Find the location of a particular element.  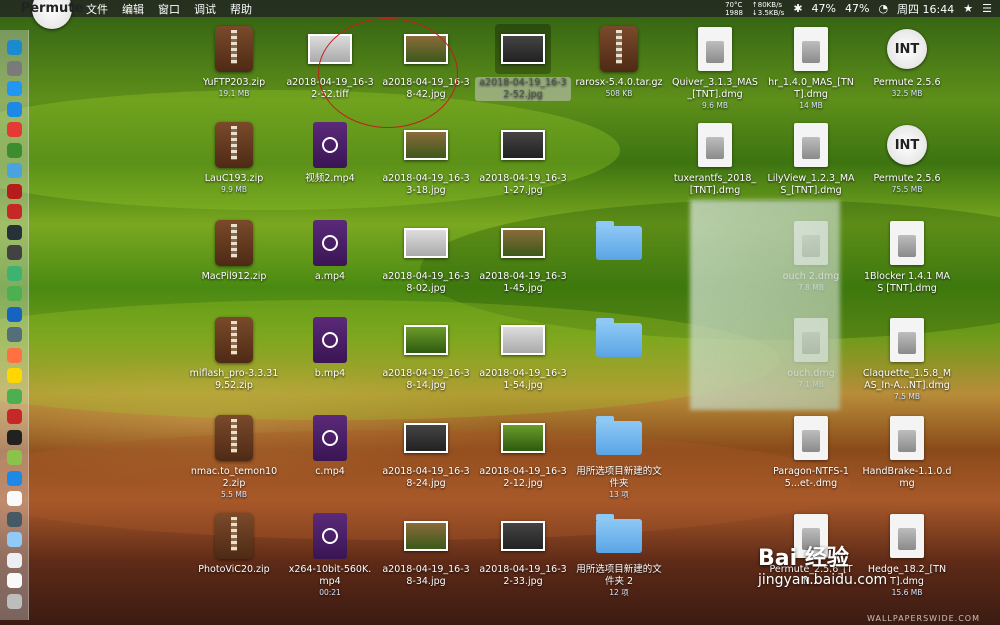

menu-edit: 编辑 is located at coordinates (133, 9).